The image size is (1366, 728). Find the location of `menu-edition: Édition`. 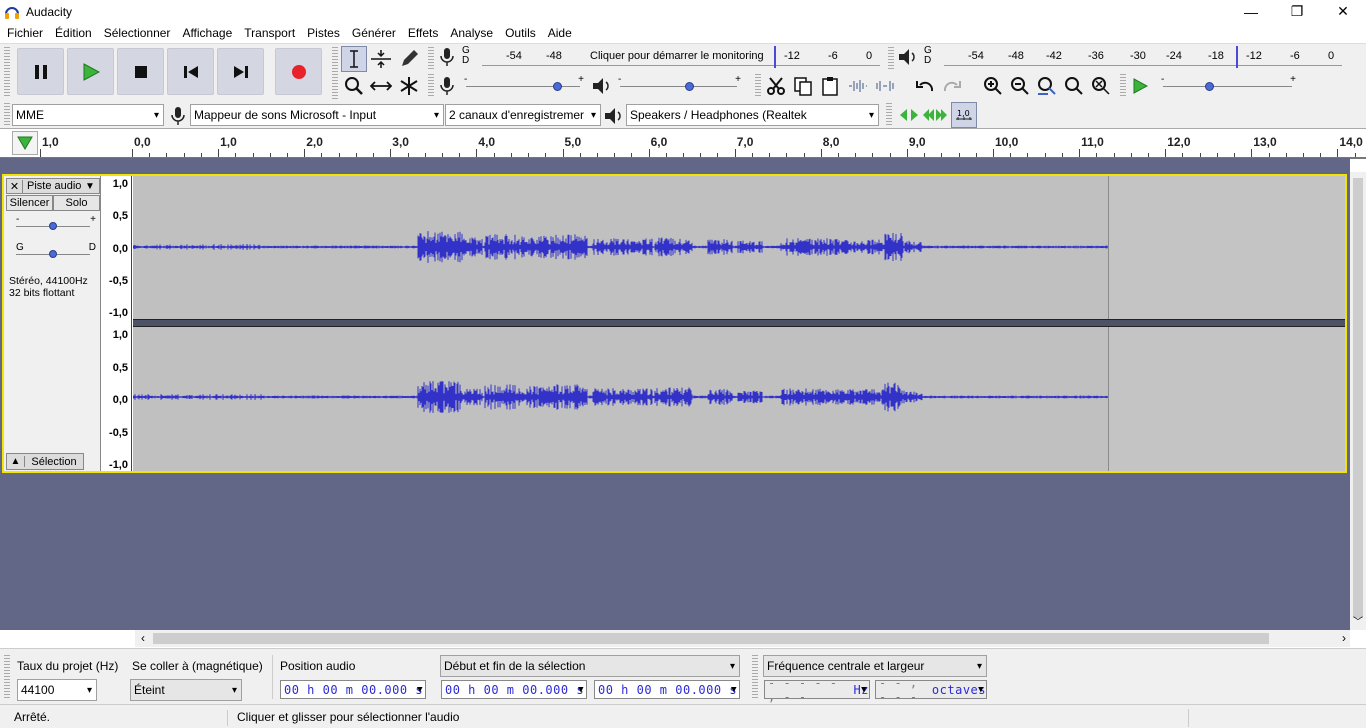

menu-edition: Édition is located at coordinates (73, 33).